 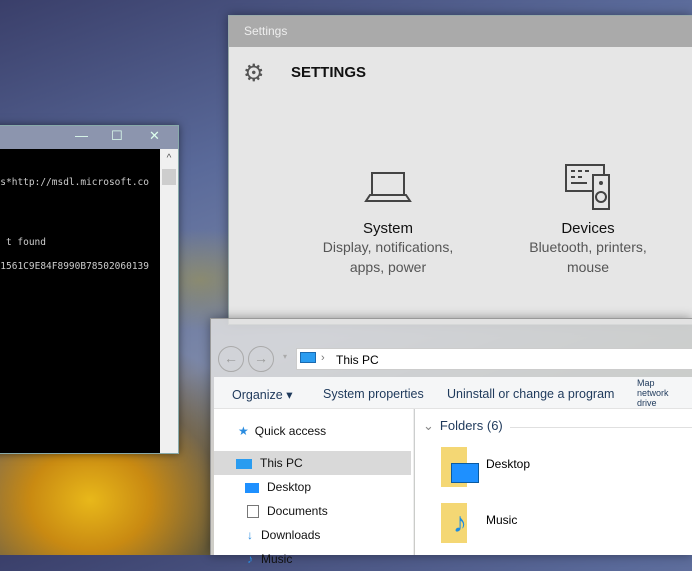 What do you see at coordinates (502, 520) in the screenshot?
I see `folder-label: Music` at bounding box center [502, 520].